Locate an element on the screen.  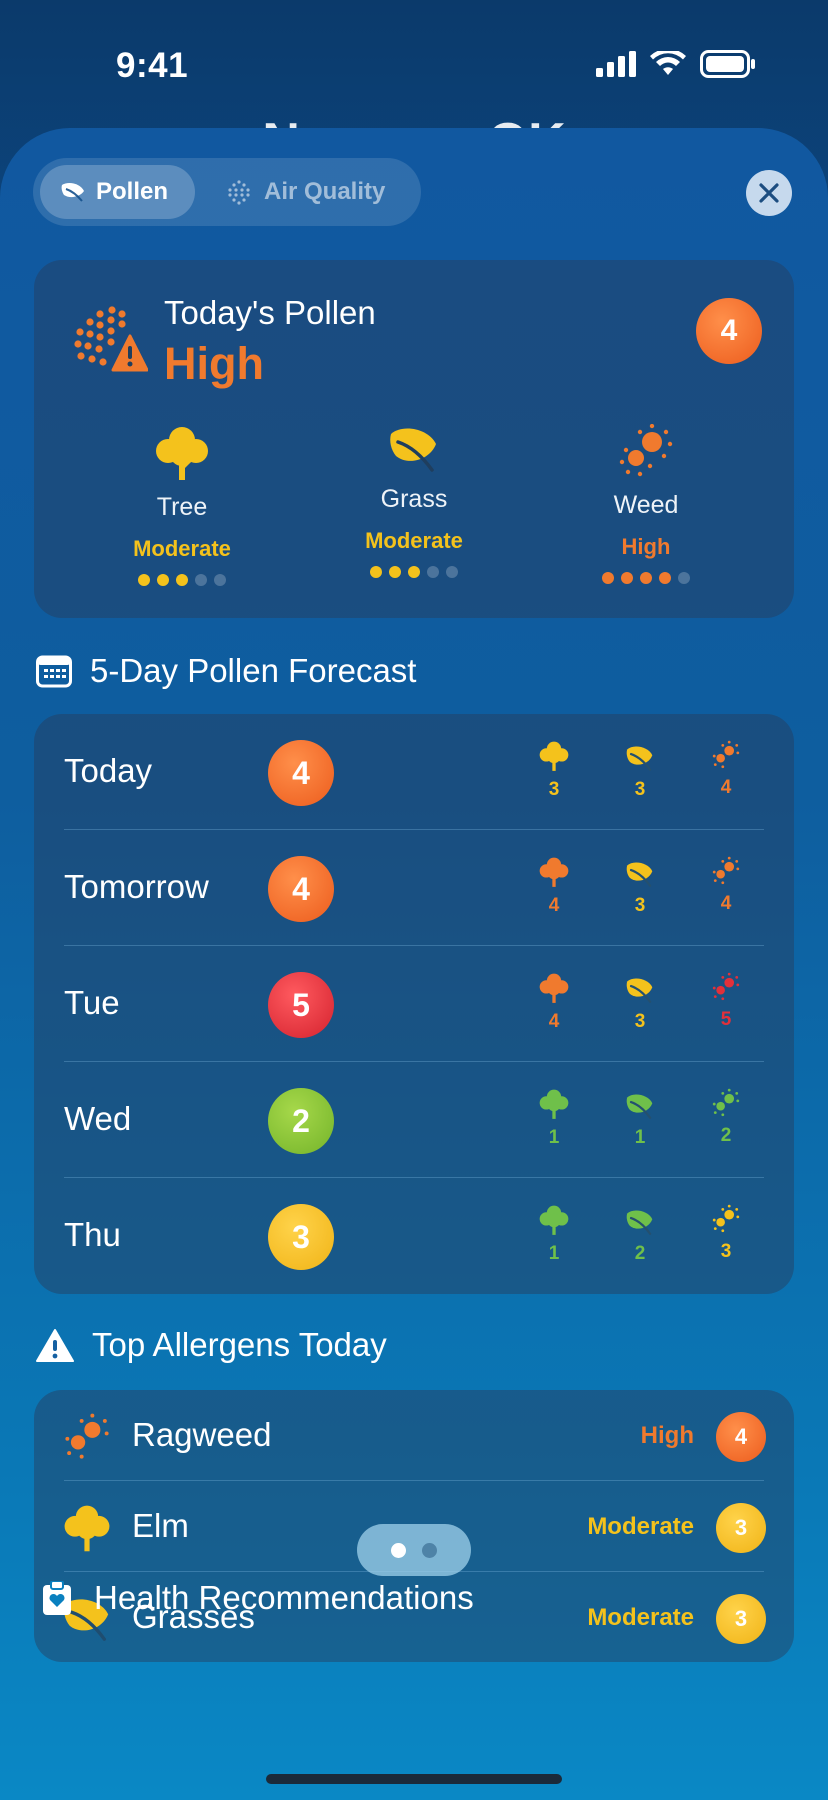
forecast-weed-number: 4 is located at coordinates (726, 787).